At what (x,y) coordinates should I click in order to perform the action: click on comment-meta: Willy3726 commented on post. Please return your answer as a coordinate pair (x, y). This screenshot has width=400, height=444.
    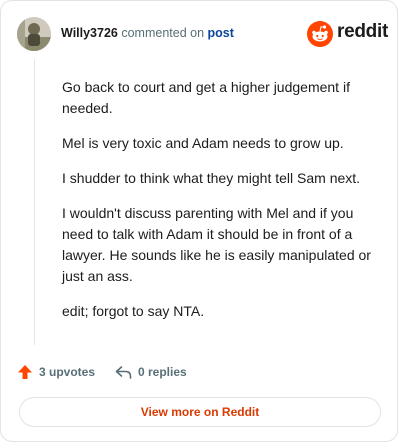
    Looking at the image, I should click on (147, 33).